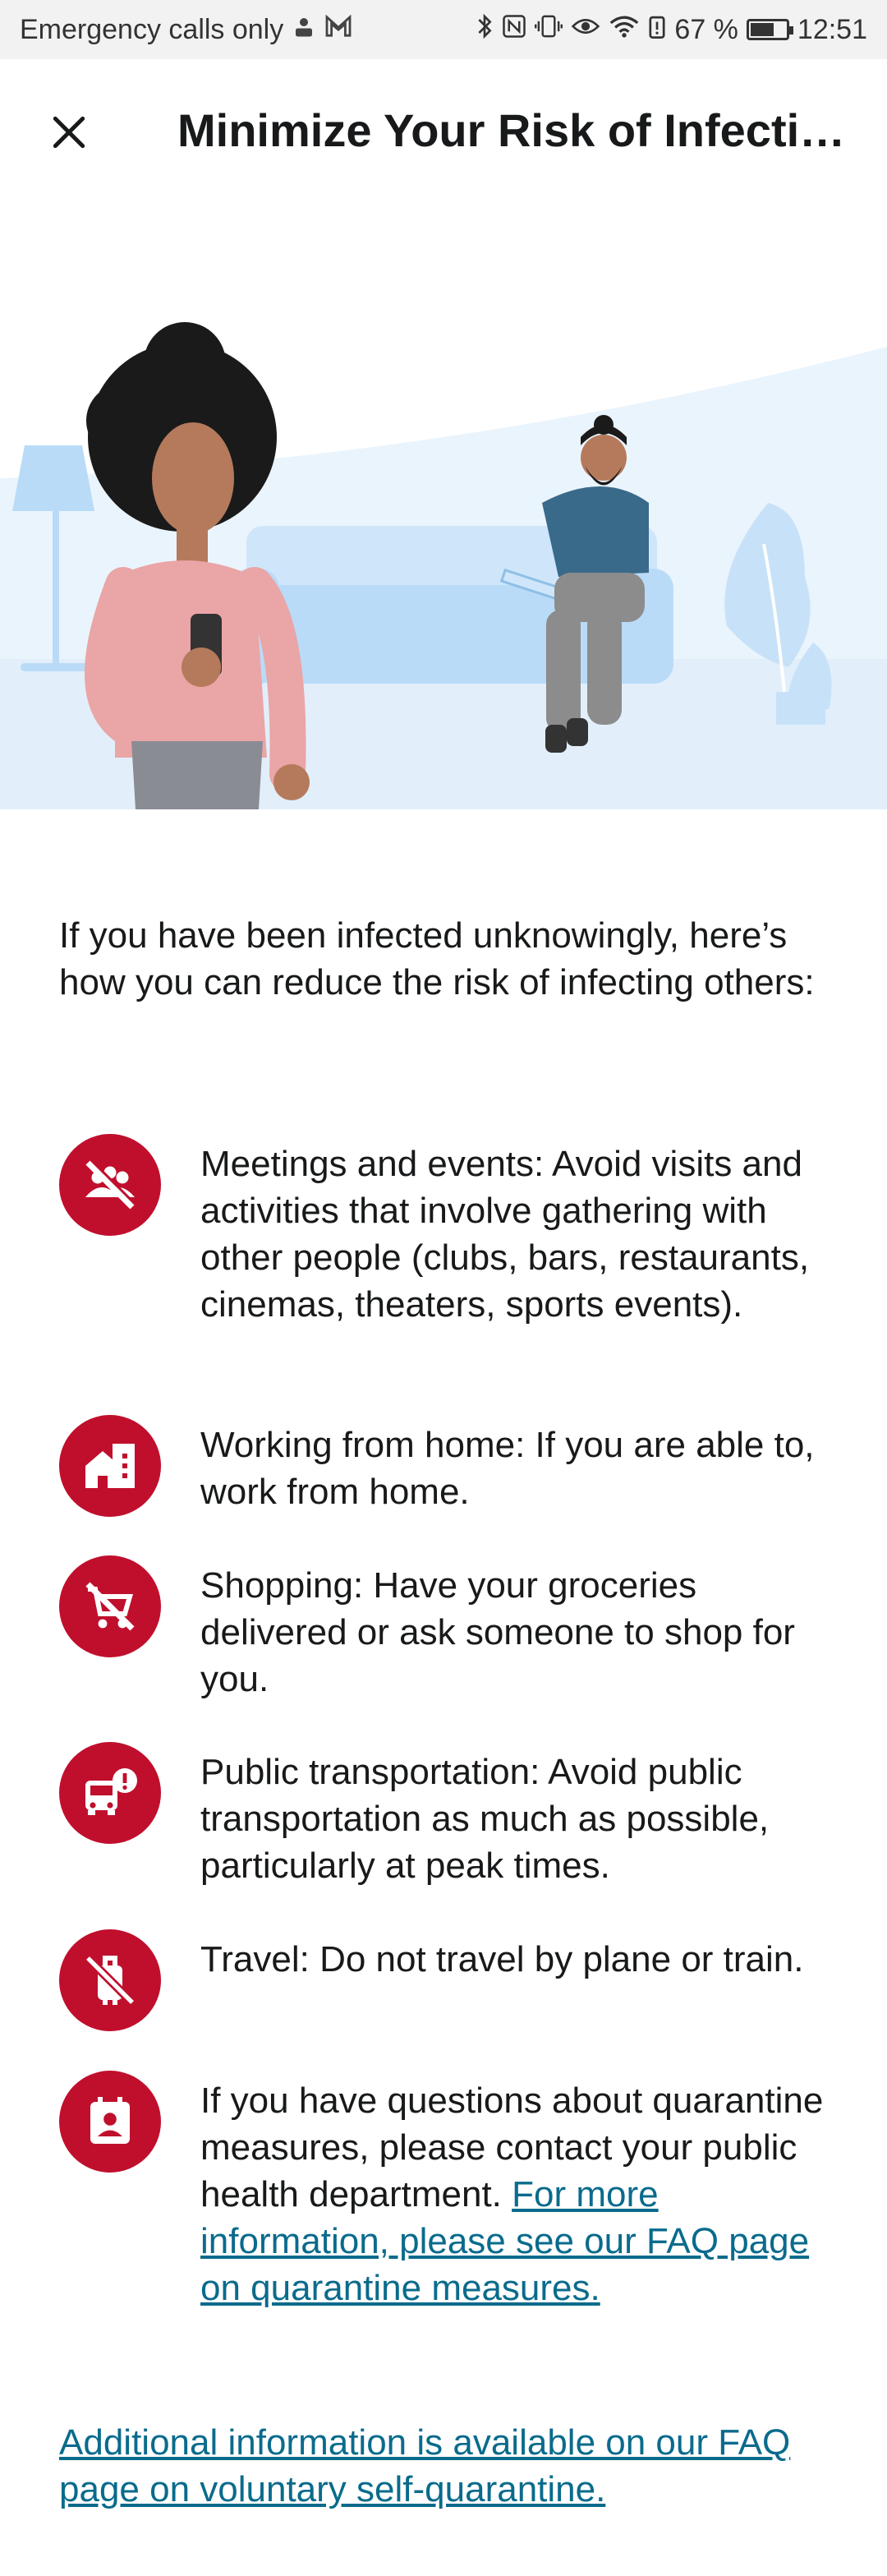  Describe the element at coordinates (485, 29) in the screenshot. I see `bluetooth-icon` at that location.